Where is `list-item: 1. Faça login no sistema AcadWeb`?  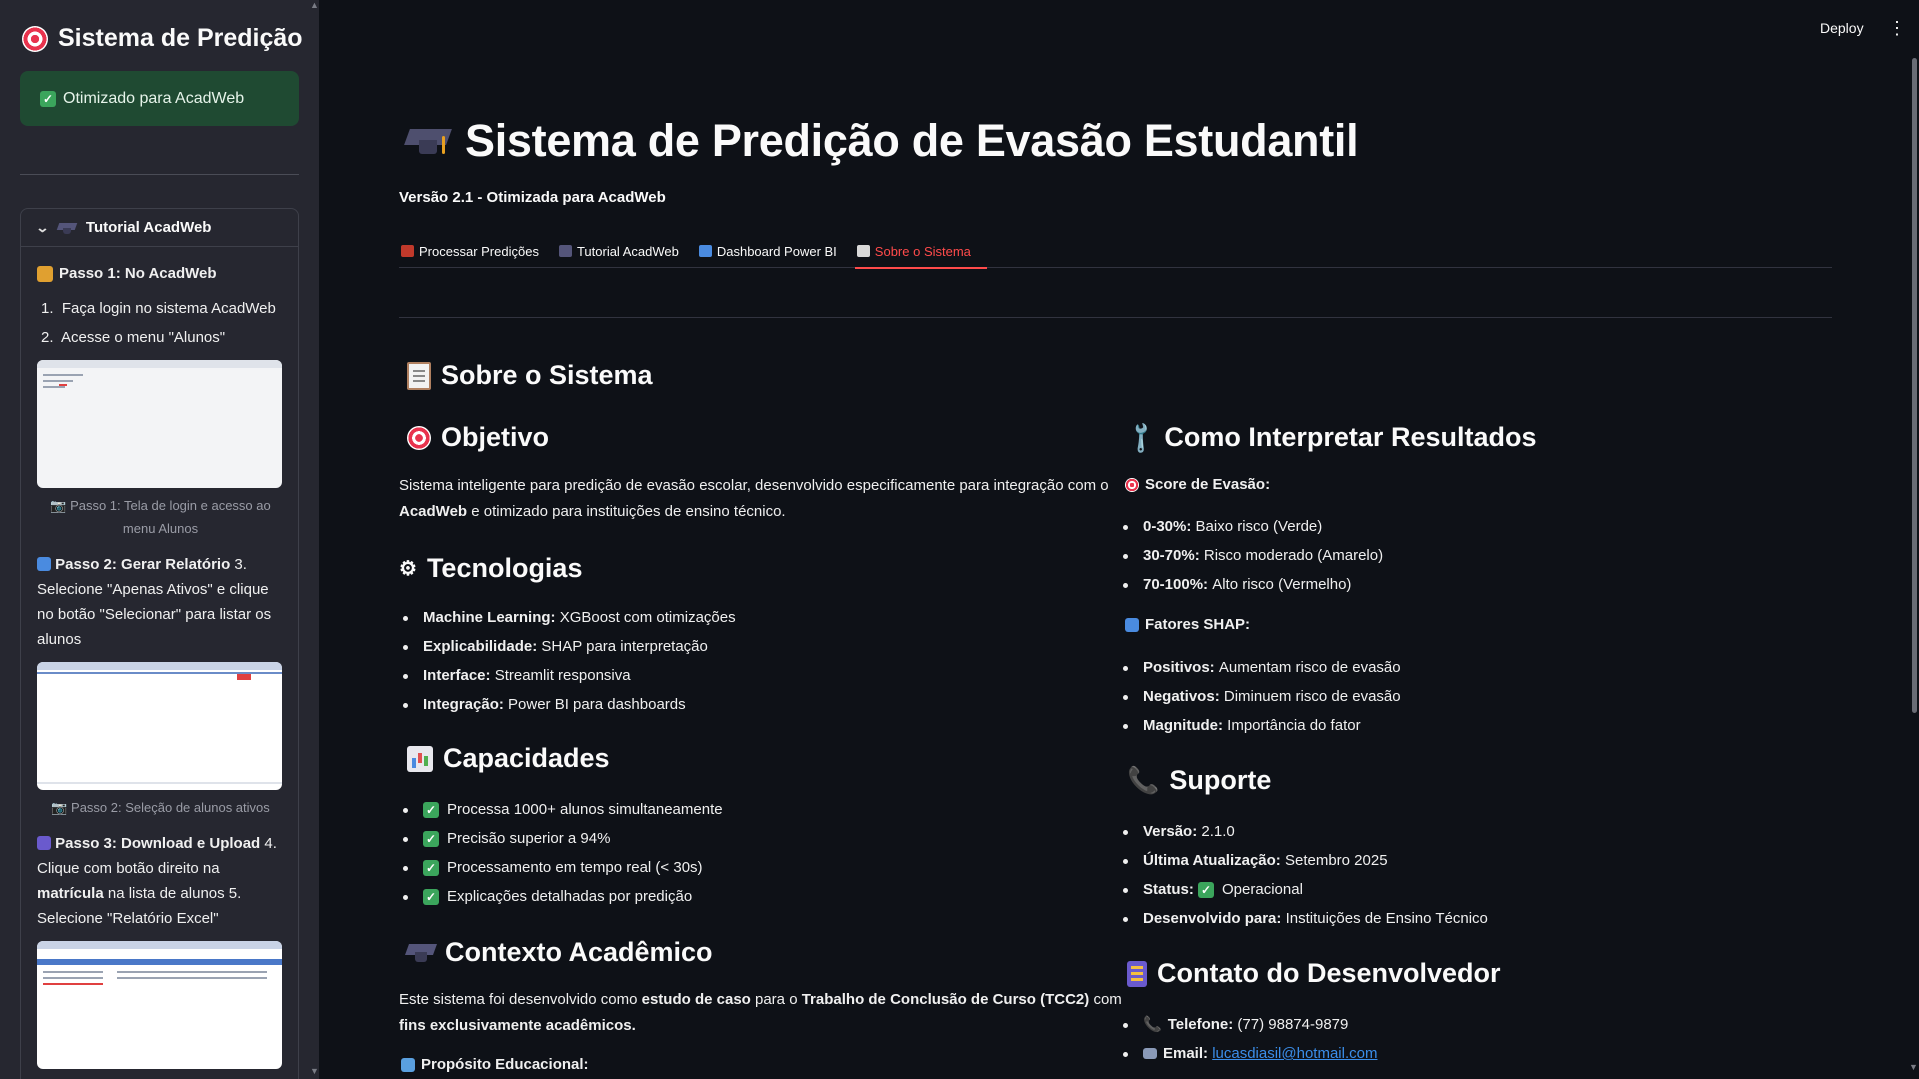 list-item: 1. Faça login no sistema AcadWeb is located at coordinates (158, 308).